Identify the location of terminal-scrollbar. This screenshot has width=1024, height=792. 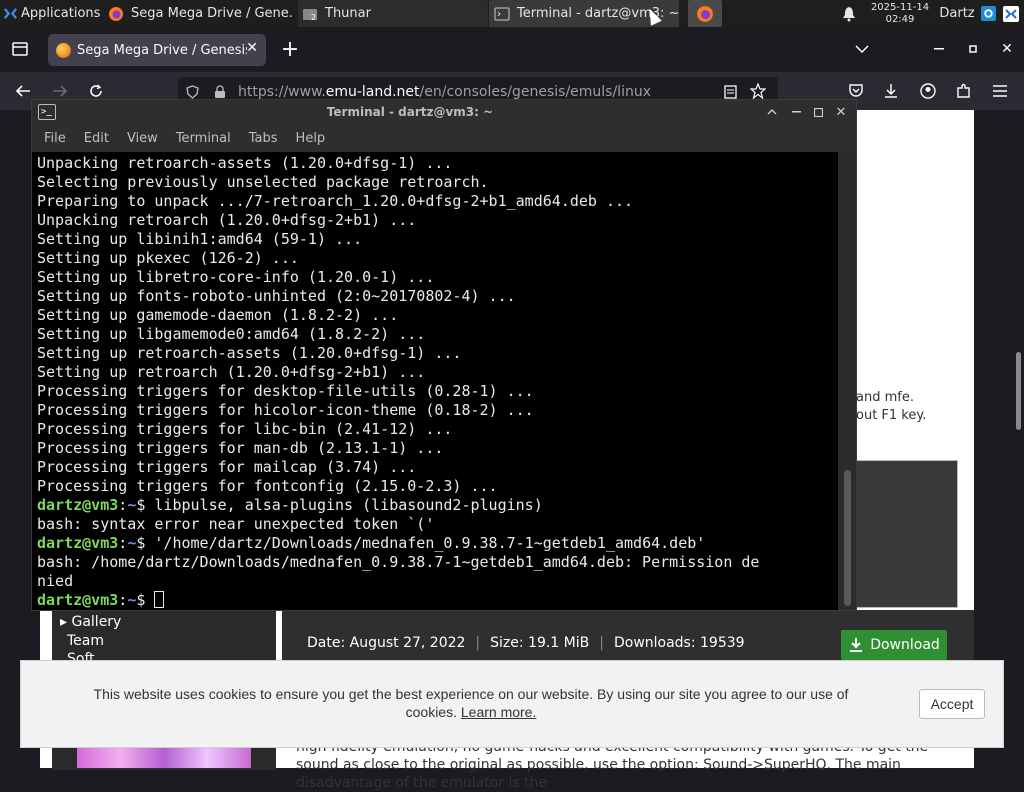
(848, 381).